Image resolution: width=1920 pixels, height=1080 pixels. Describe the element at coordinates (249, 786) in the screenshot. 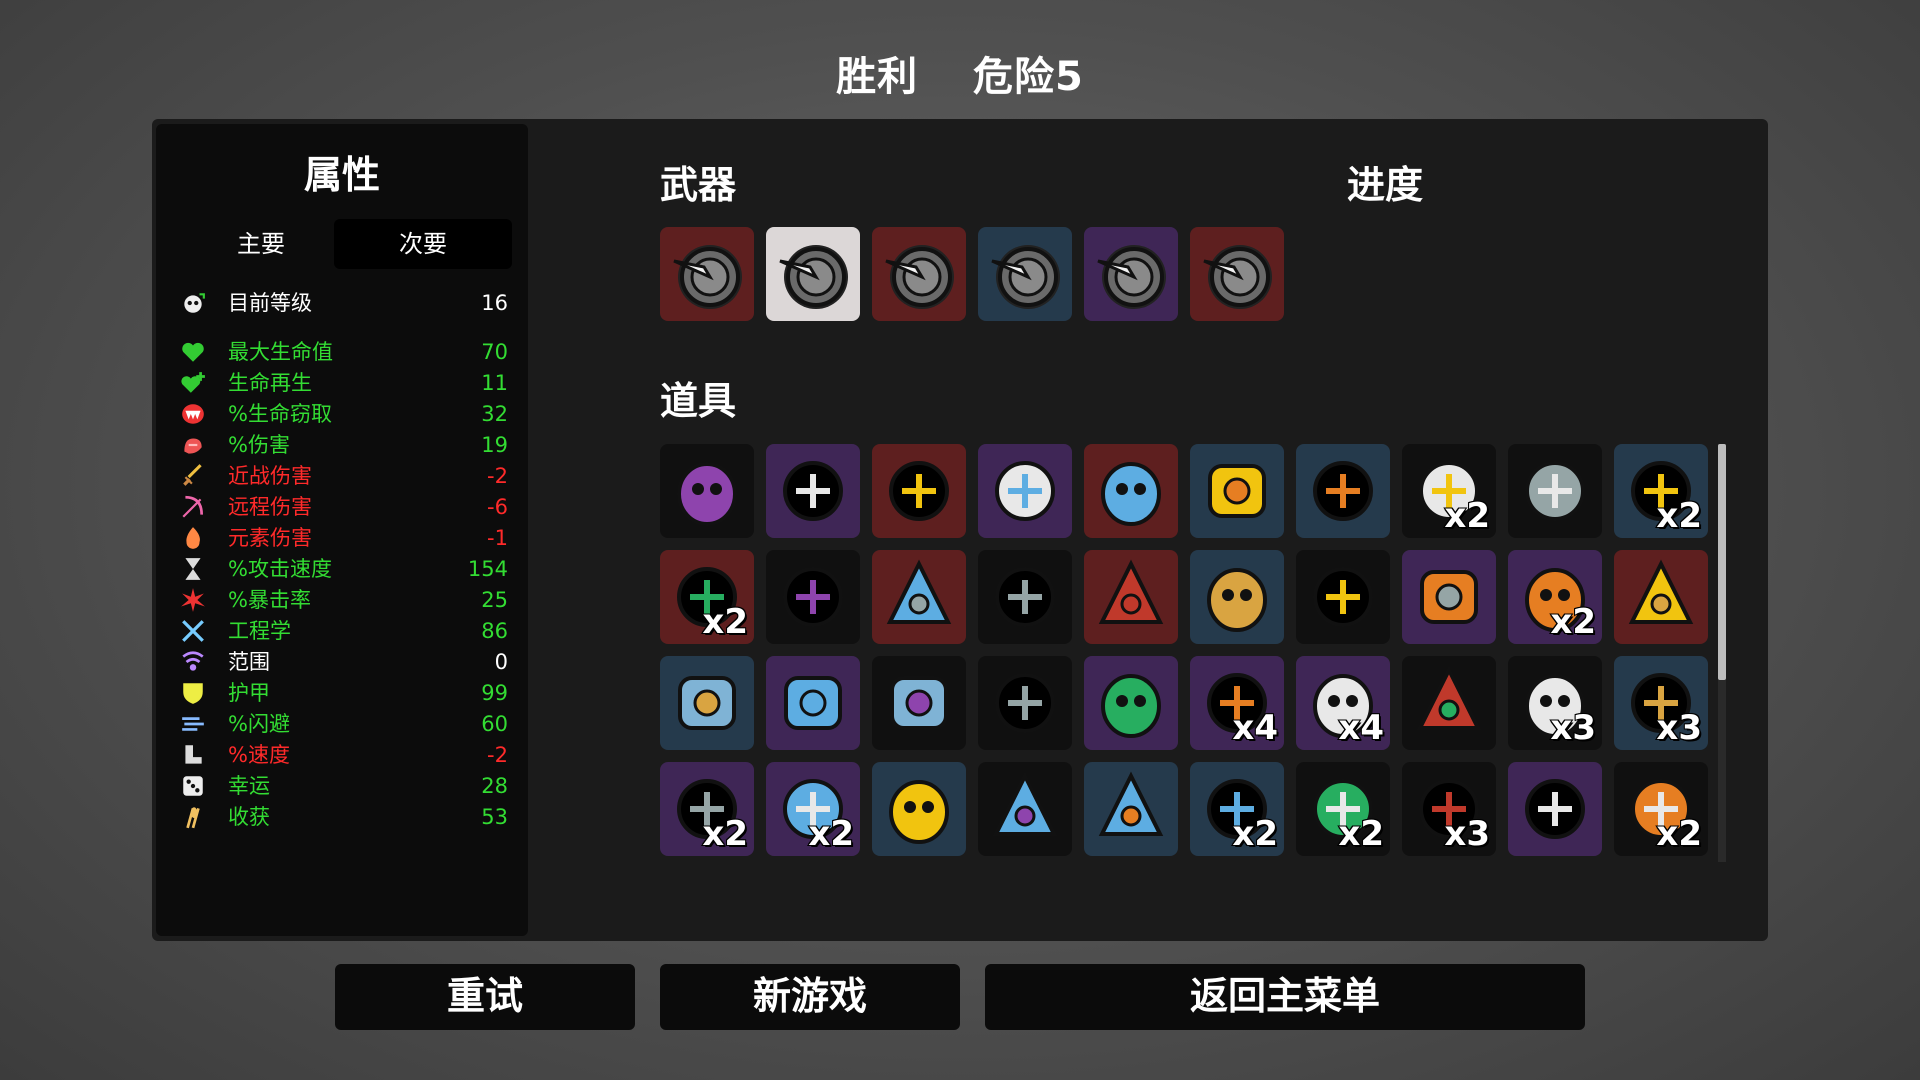

I see `stat-label: 幸运` at that location.